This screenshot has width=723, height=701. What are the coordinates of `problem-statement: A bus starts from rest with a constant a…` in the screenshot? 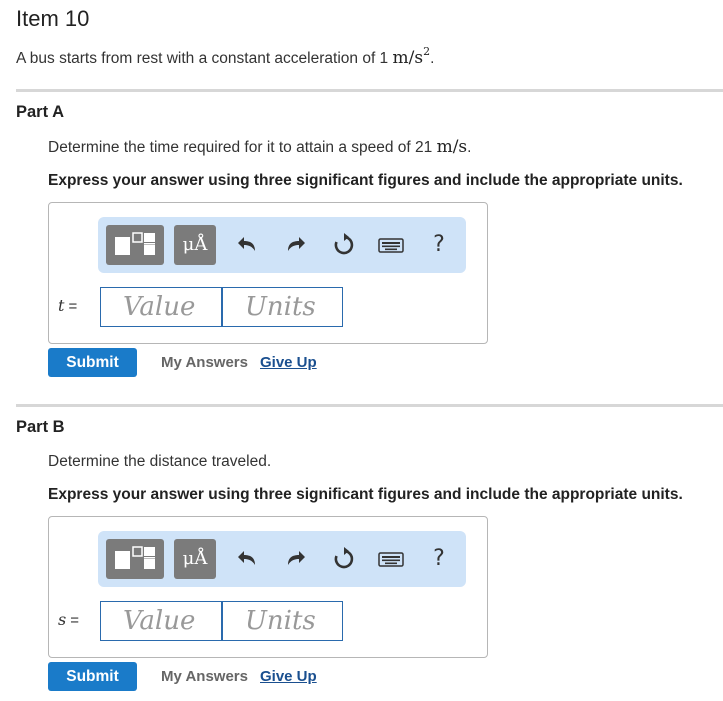 It's located at (225, 56).